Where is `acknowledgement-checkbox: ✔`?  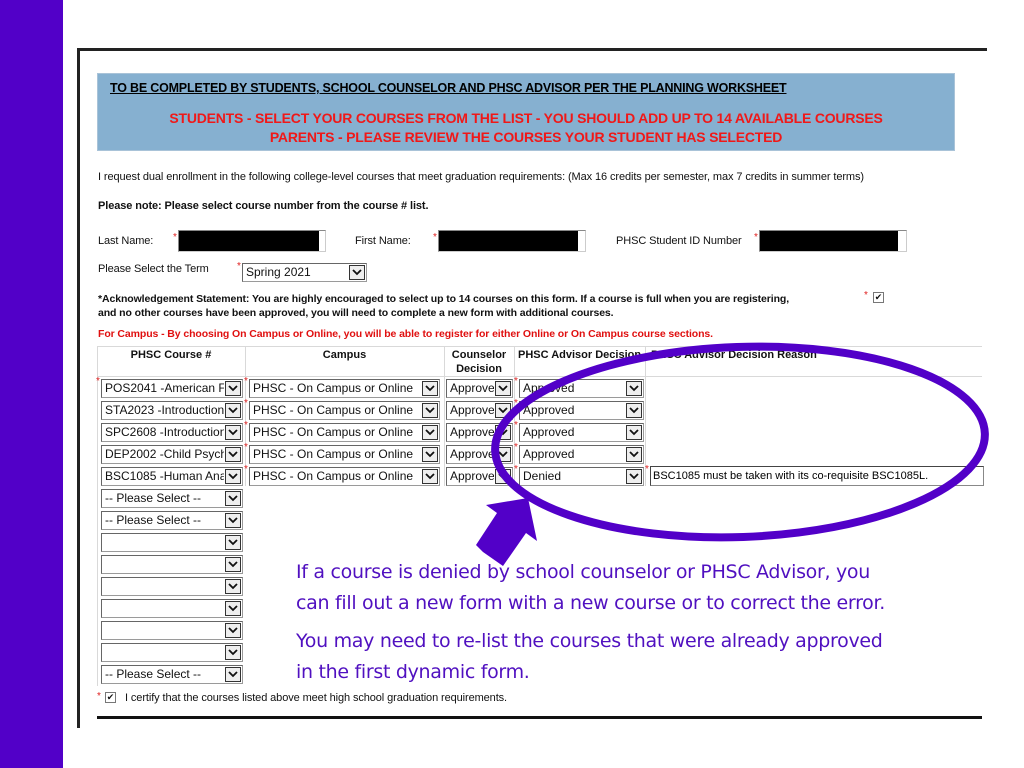 acknowledgement-checkbox: ✔ is located at coordinates (878, 297).